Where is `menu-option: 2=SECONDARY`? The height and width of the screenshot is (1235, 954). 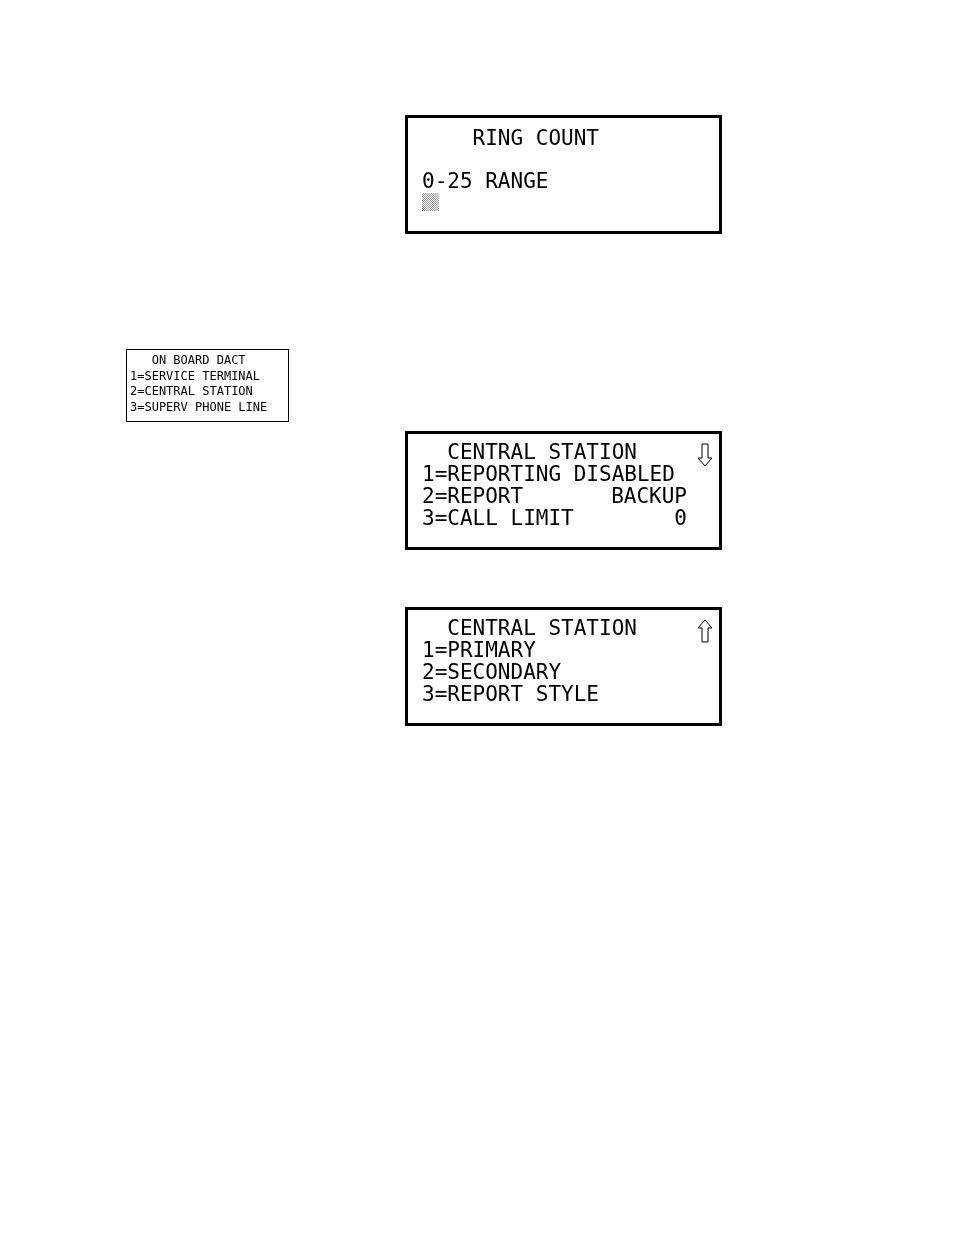 menu-option: 2=SECONDARY is located at coordinates (492, 672).